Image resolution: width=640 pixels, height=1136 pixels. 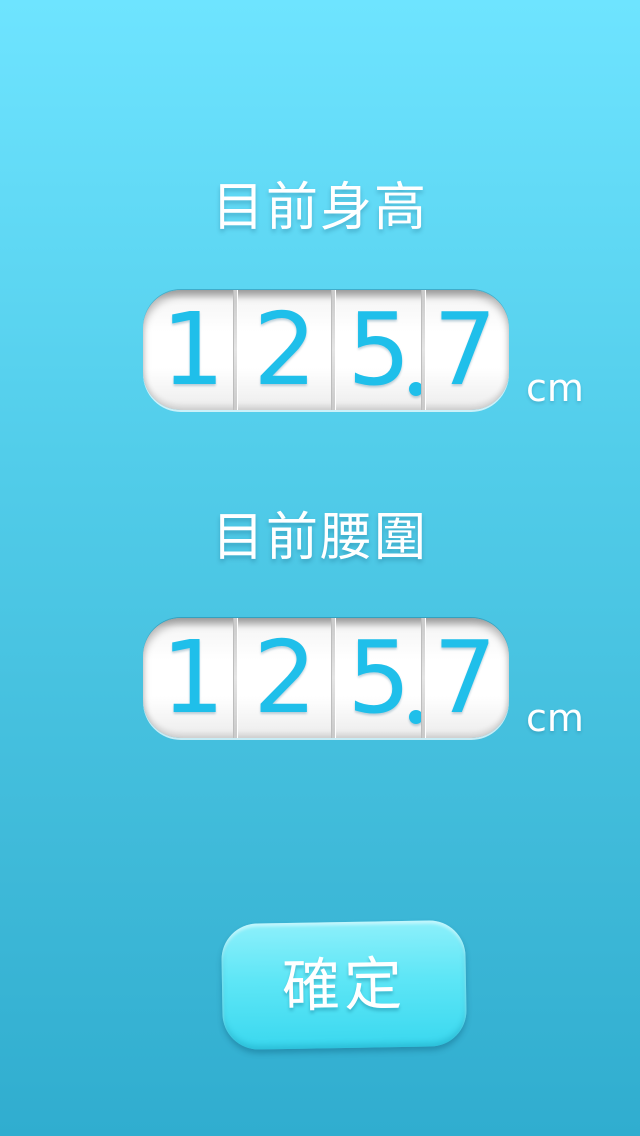 I want to click on height-digit-tenths: 7, so click(x=465, y=350).